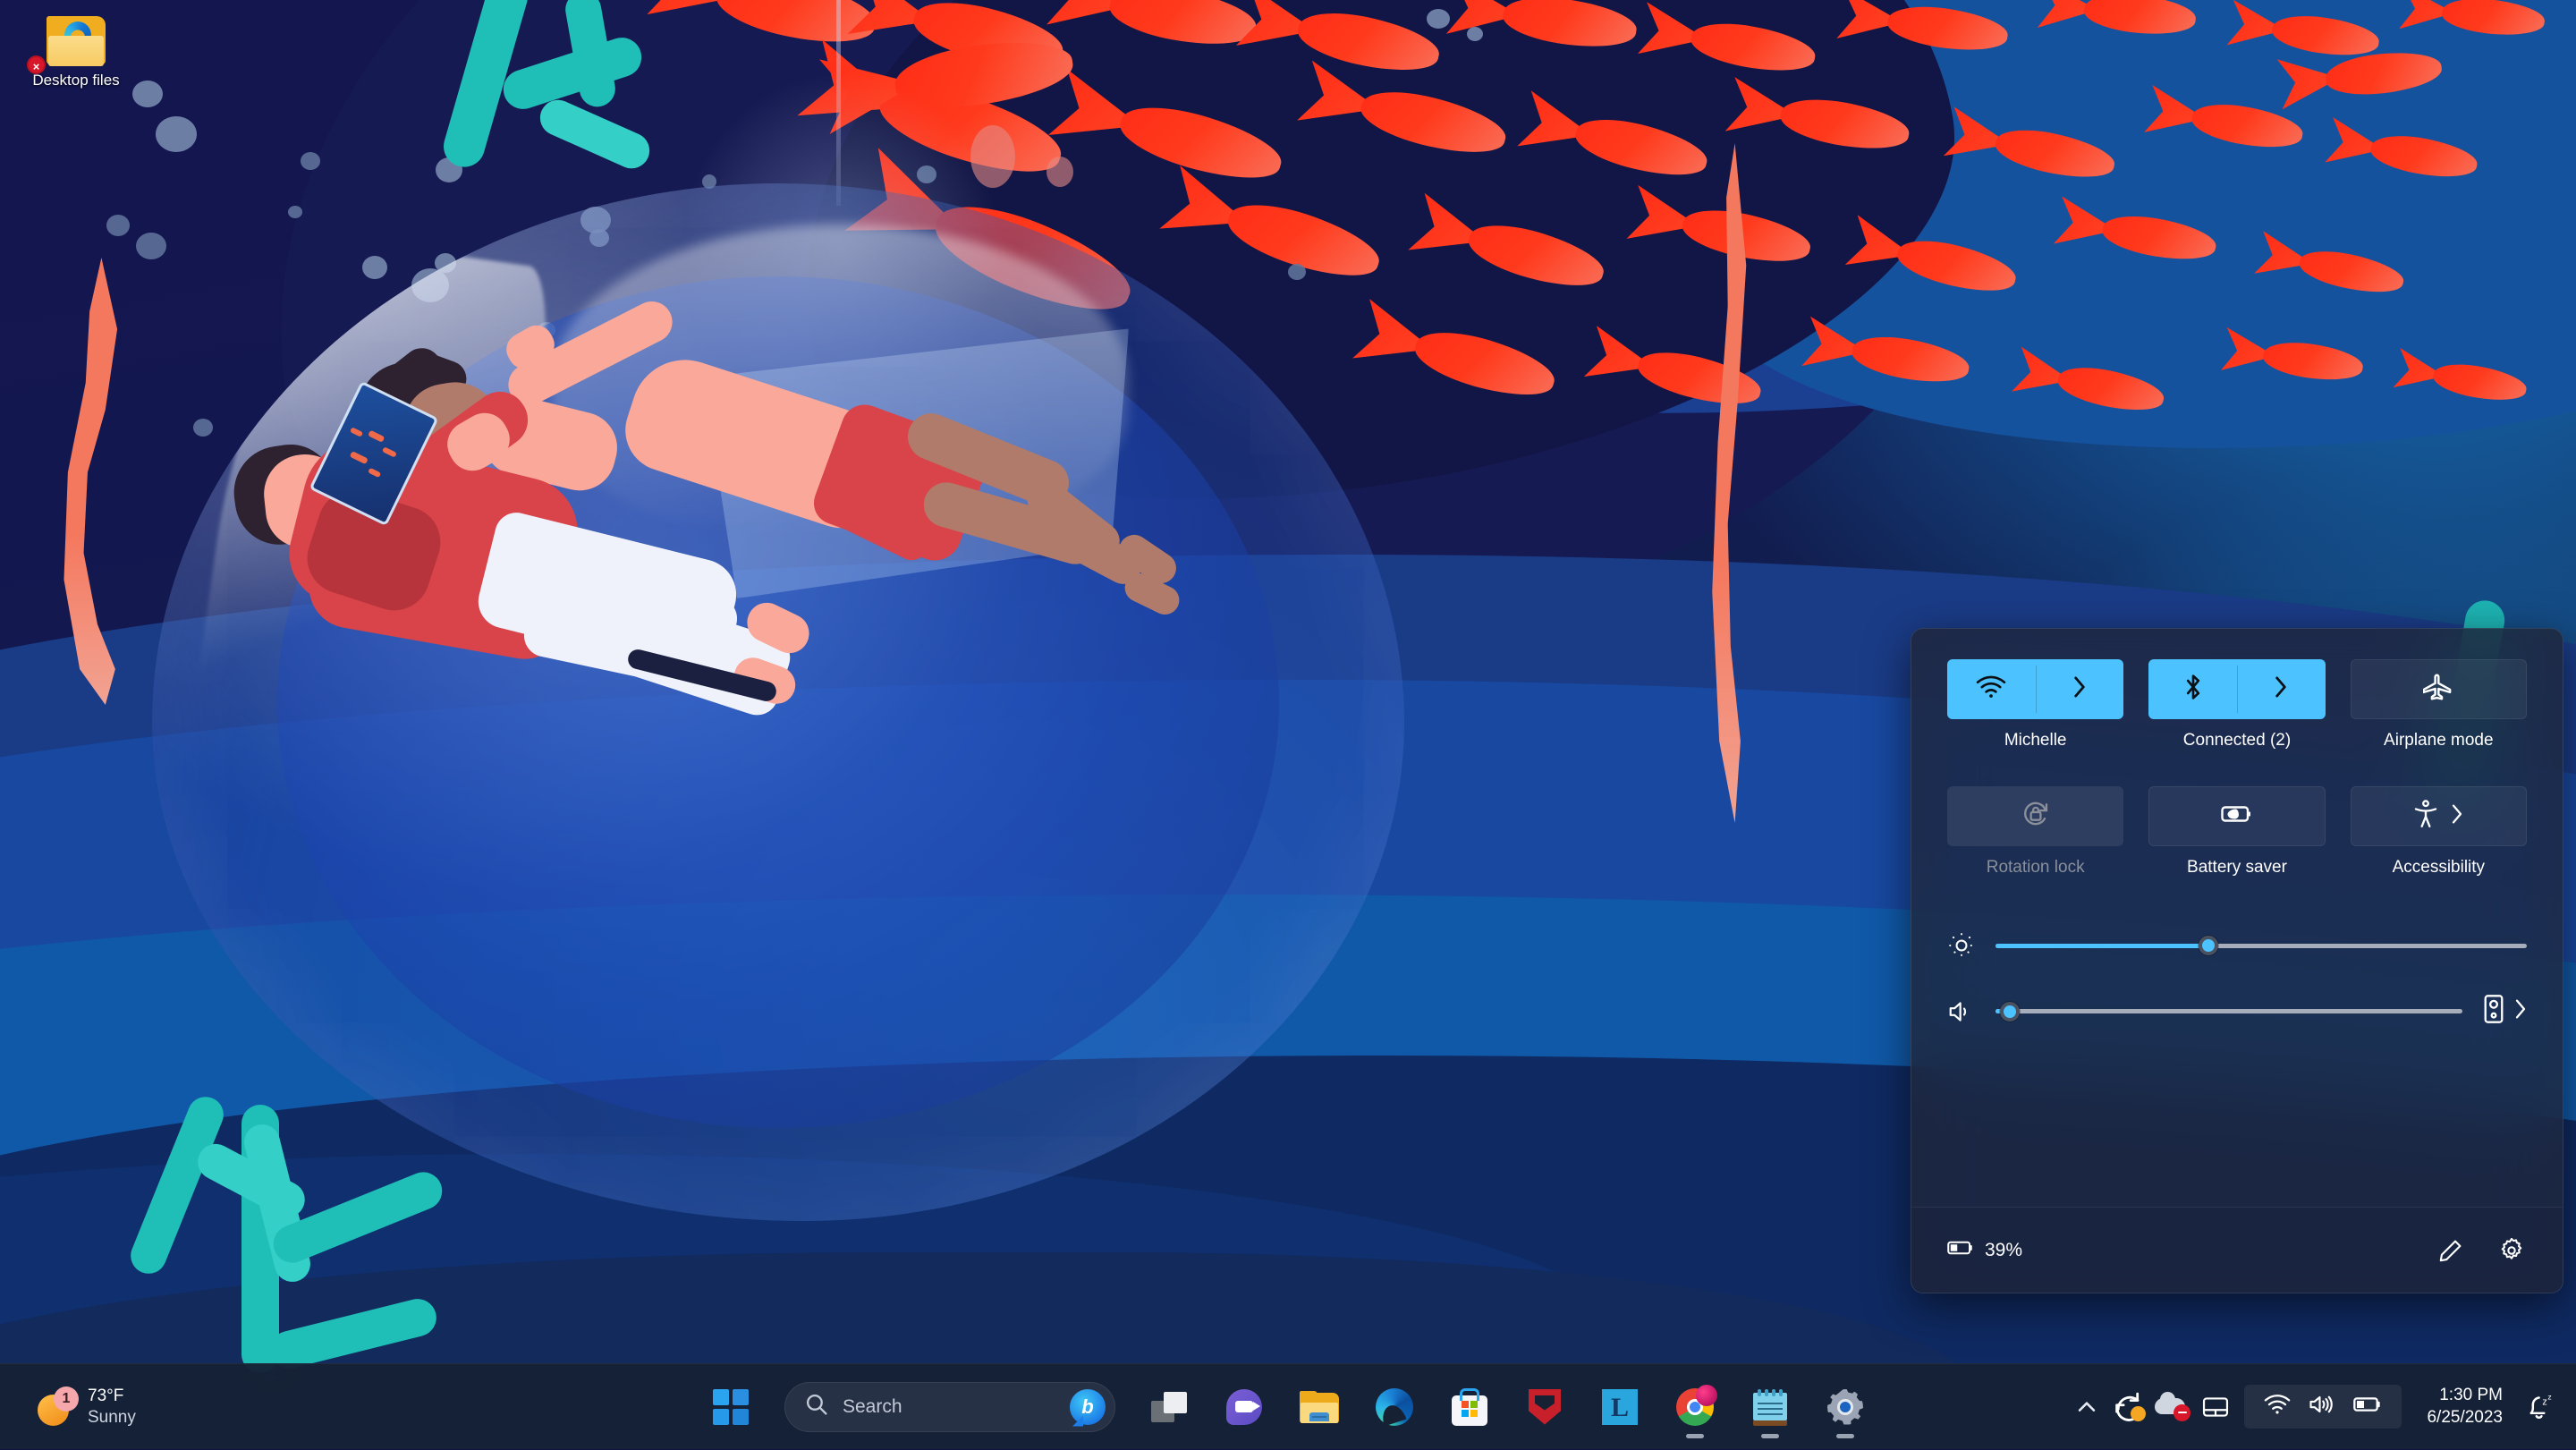  I want to click on taskbar-center-cluster: Search b L, so click(1288, 1407).